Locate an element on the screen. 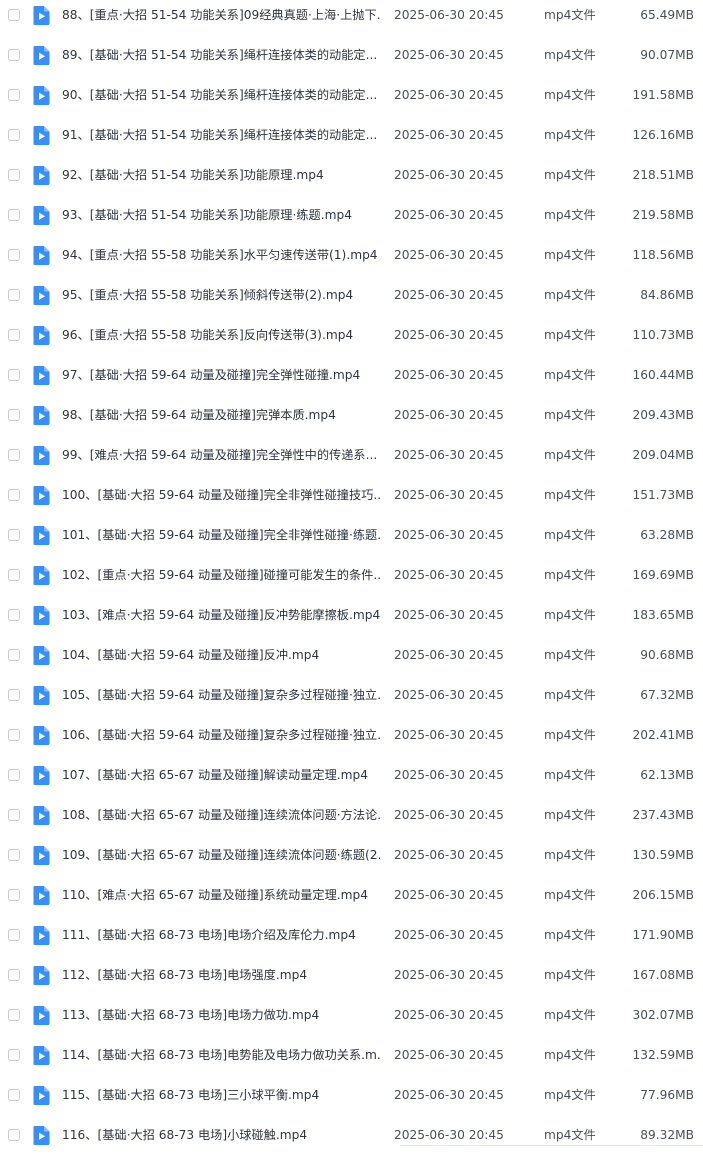  file-name: 92、[基础·大招 51-54 功能关系]功能原理.mp4 is located at coordinates (221, 175).